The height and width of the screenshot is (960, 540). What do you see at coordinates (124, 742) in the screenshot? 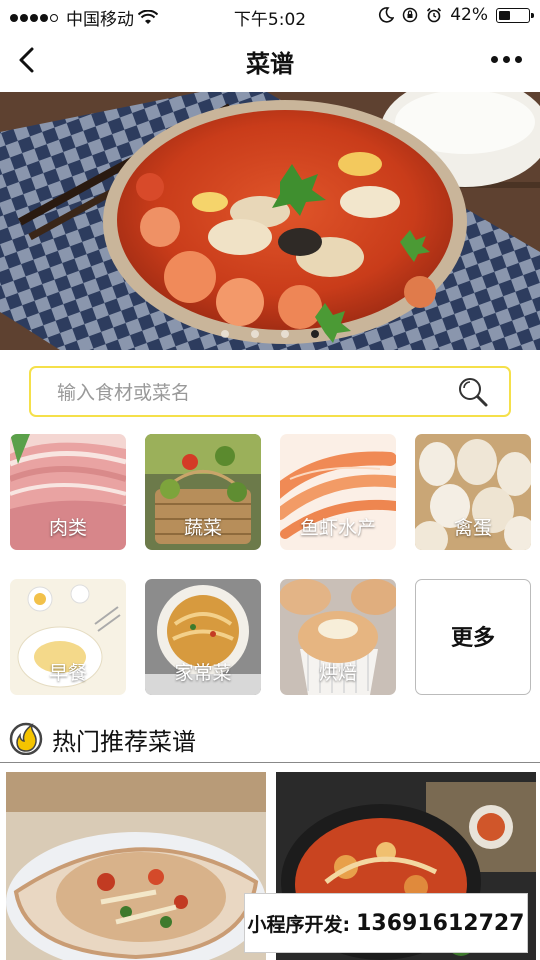
I see `section-title: 热门推荐菜谱` at bounding box center [124, 742].